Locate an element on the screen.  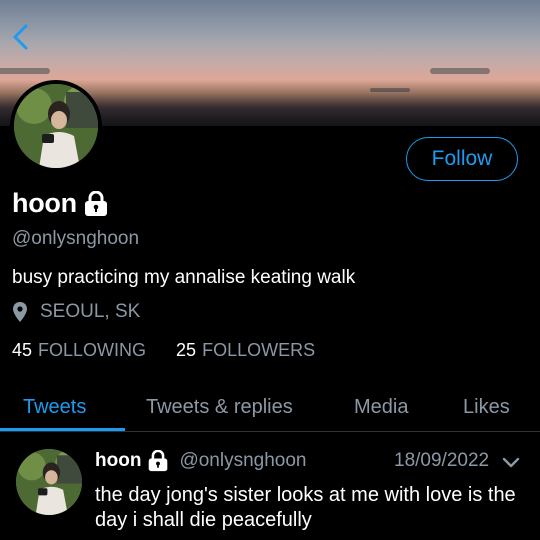
tweet-author: hoon is located at coordinates (118, 461).